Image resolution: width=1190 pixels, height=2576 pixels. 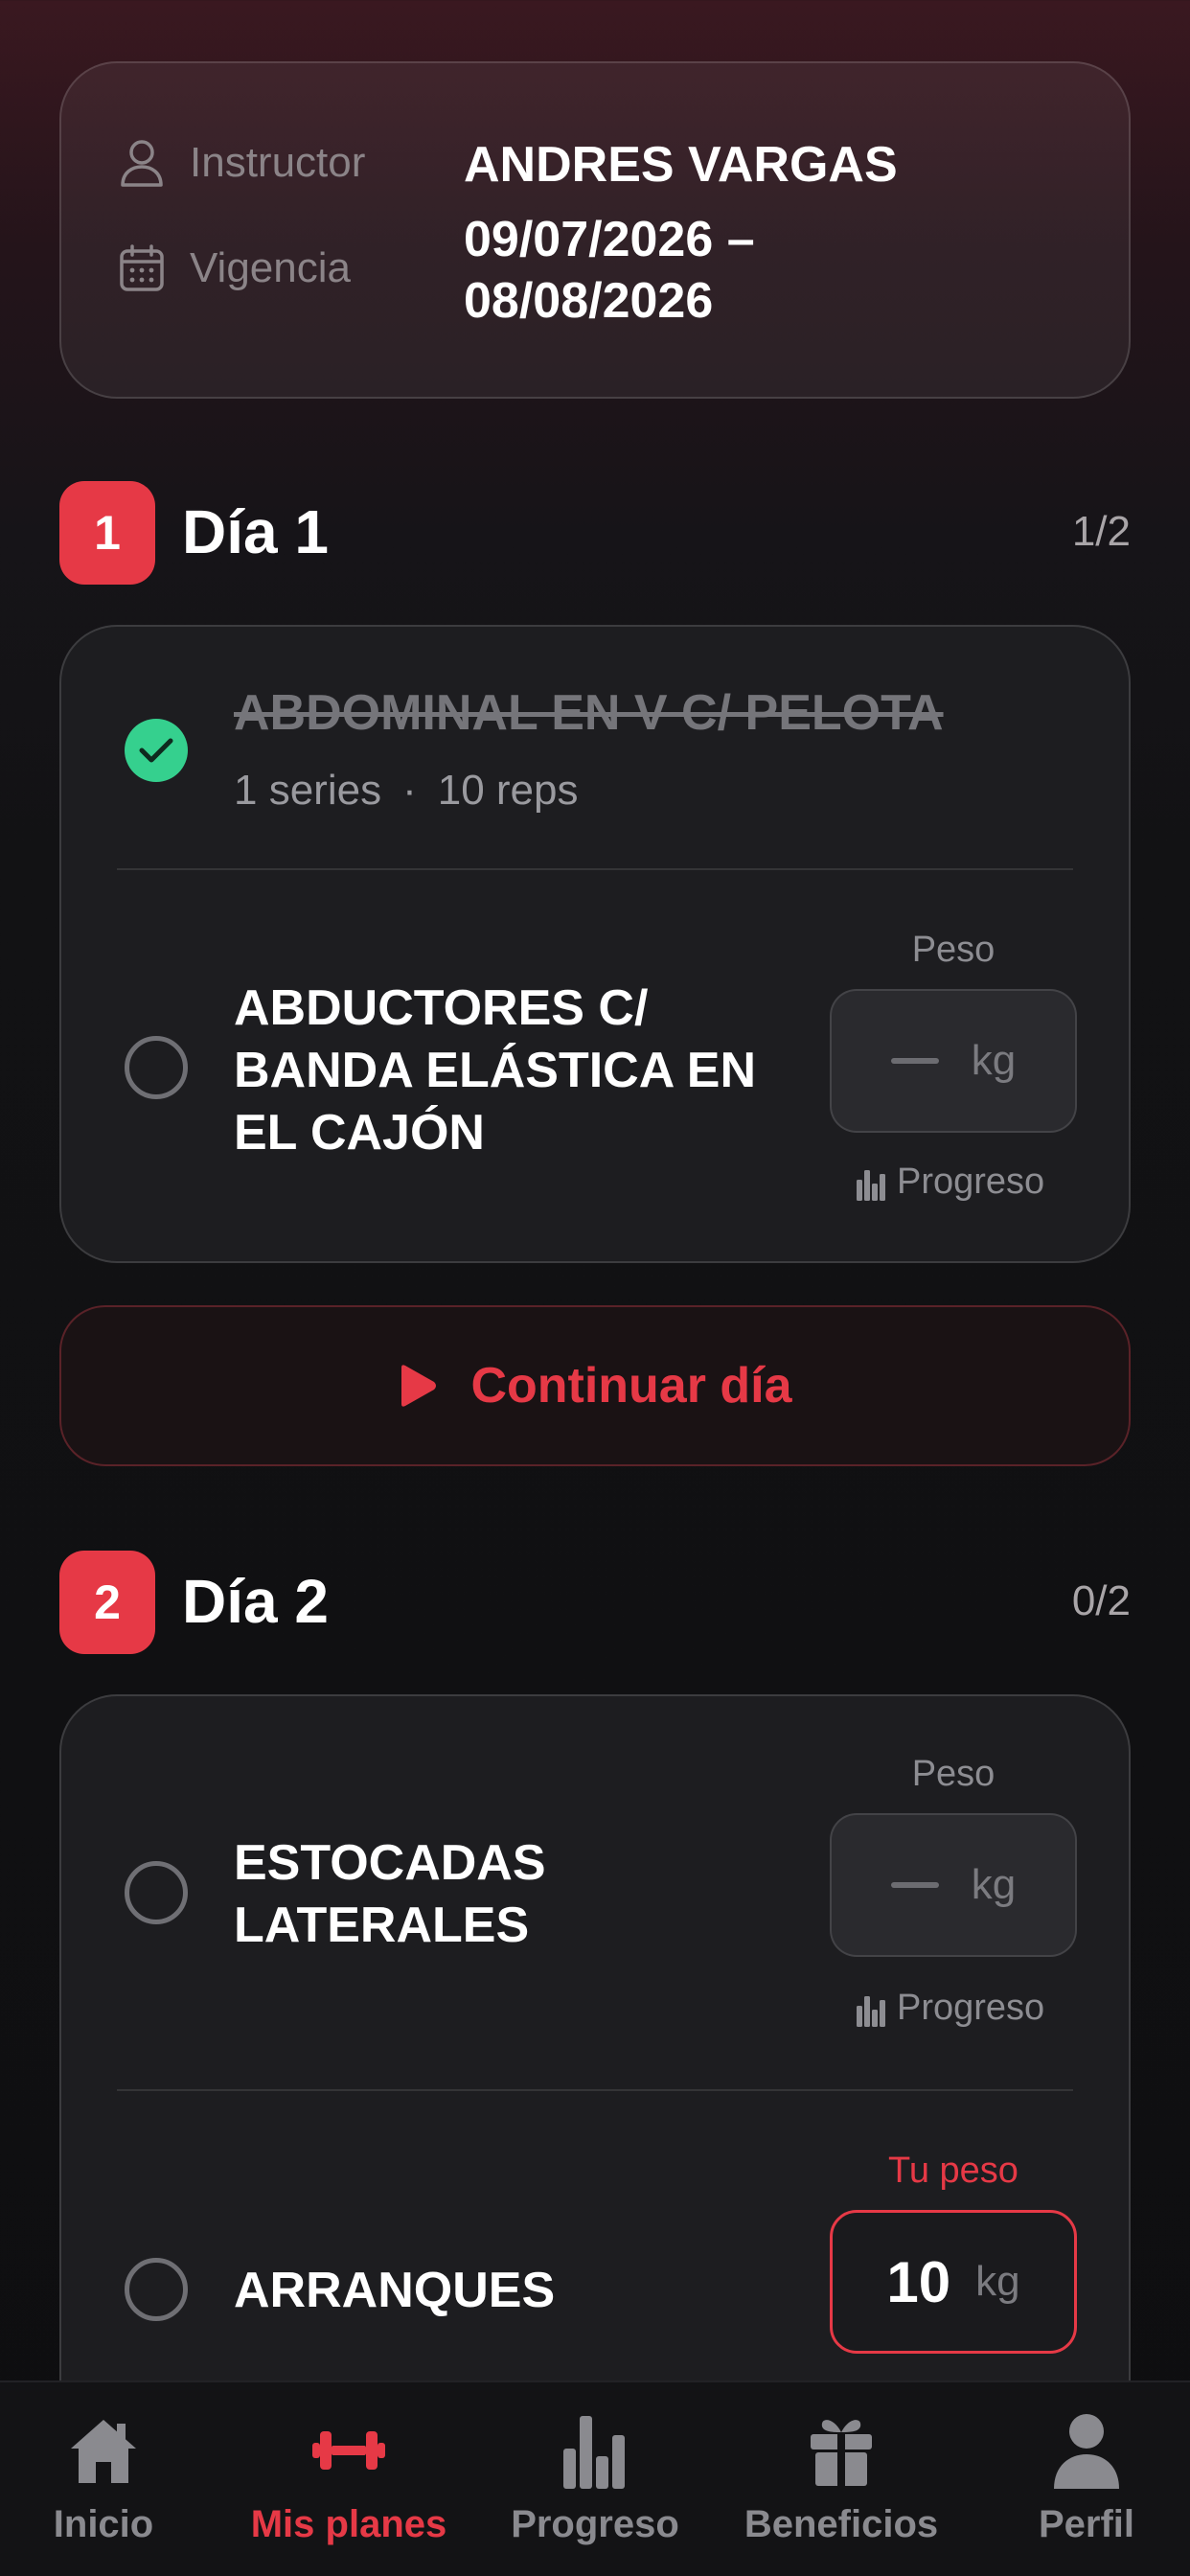 What do you see at coordinates (595, 533) in the screenshot?
I see `day-1-header: 1 Día 1 1/2` at bounding box center [595, 533].